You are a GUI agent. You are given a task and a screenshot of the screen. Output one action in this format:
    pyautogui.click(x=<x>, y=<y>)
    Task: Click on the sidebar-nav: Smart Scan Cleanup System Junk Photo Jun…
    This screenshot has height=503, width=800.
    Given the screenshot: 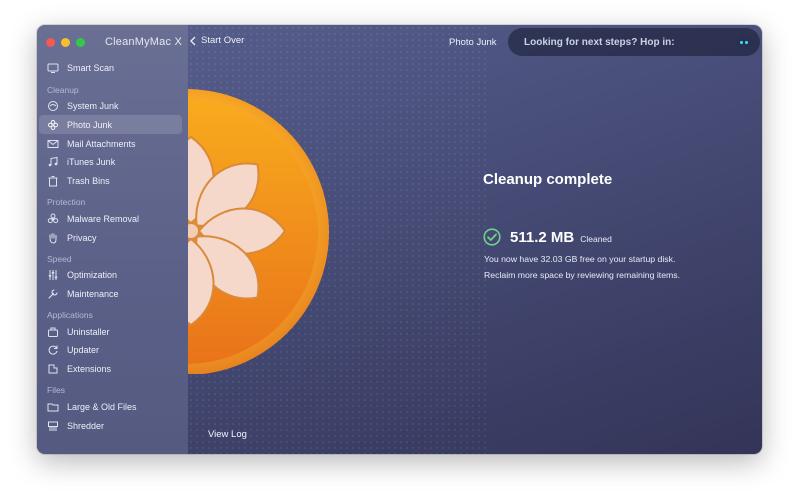 What is the action you would take?
    pyautogui.click(x=112, y=247)
    